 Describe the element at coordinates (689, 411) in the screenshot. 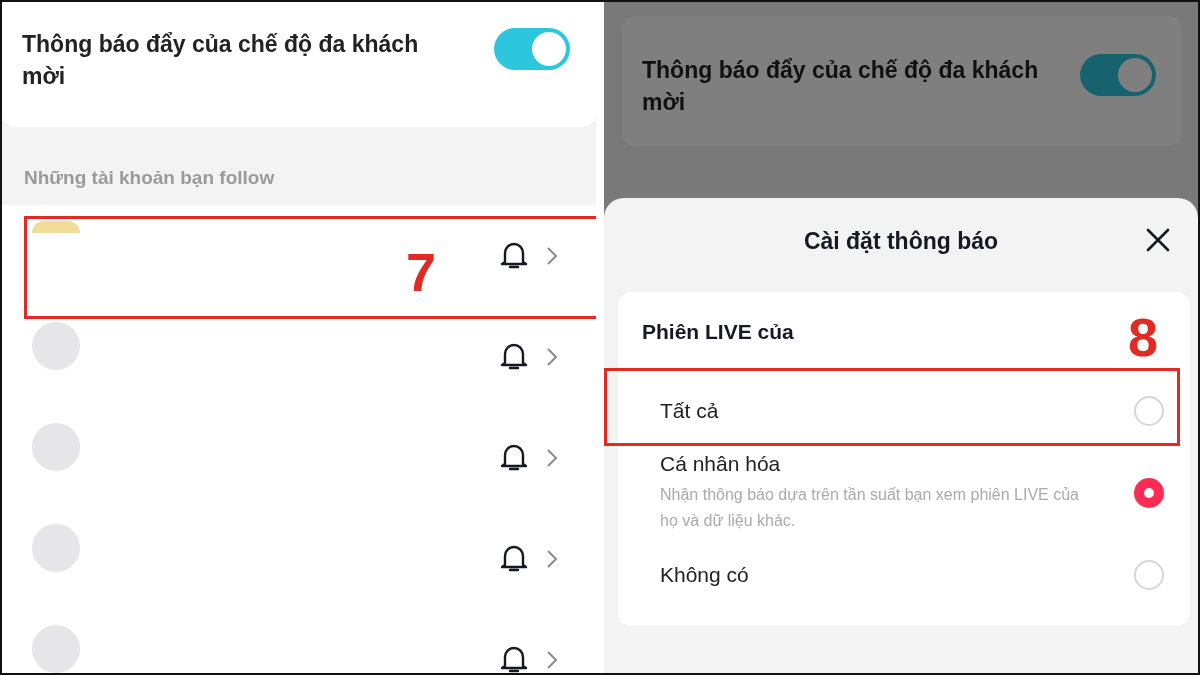

I see `option-label: Tất cả` at that location.